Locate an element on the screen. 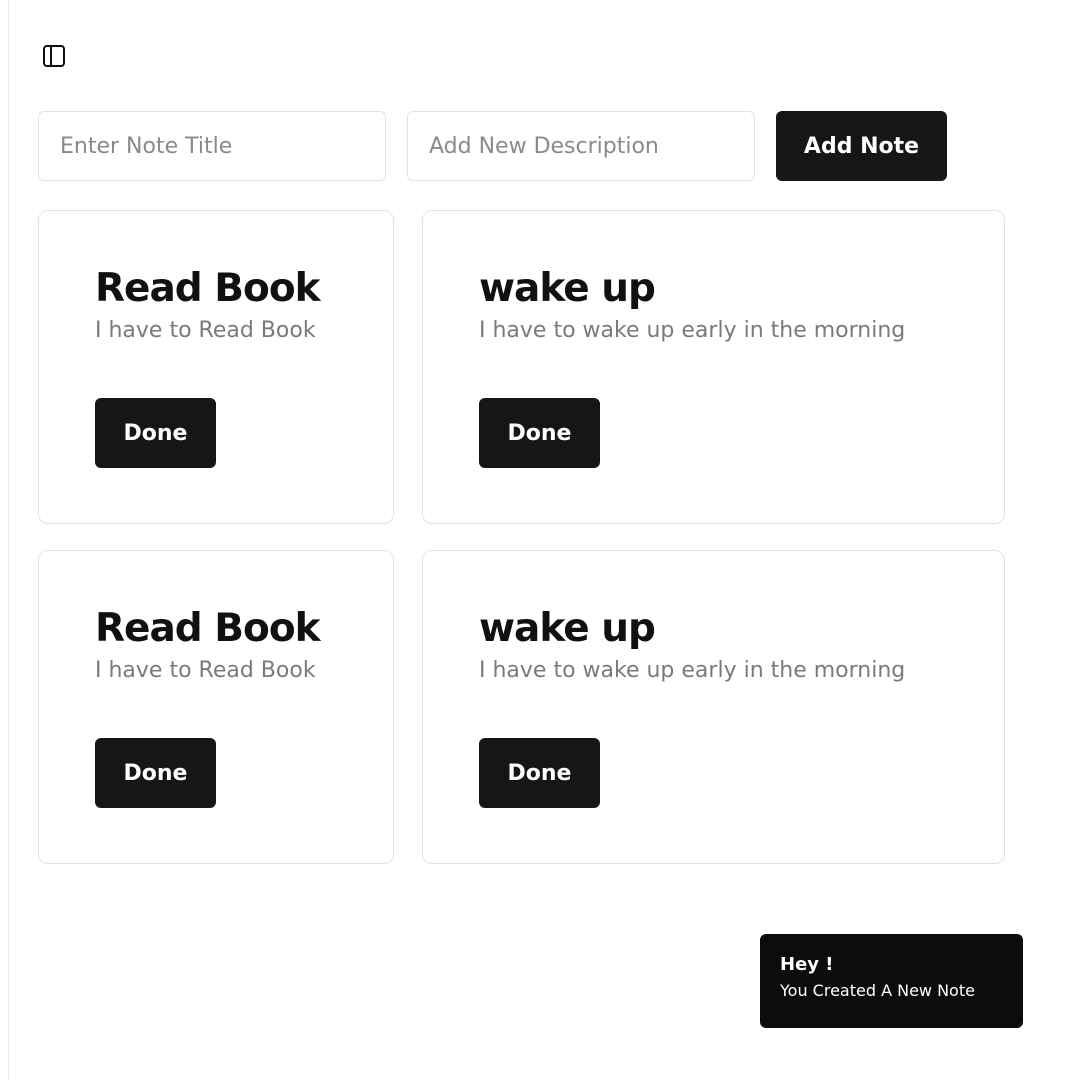  add-note-button: Add Note is located at coordinates (861, 146).